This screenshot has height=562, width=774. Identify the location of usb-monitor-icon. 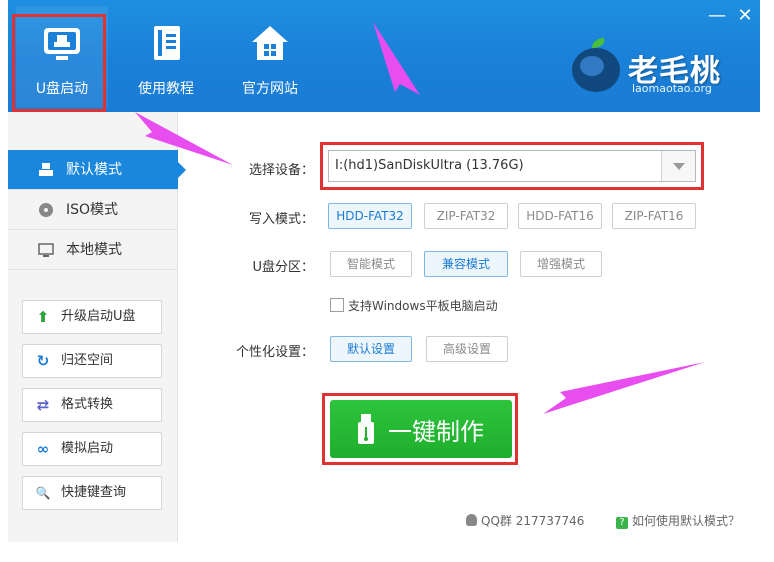
(62, 44).